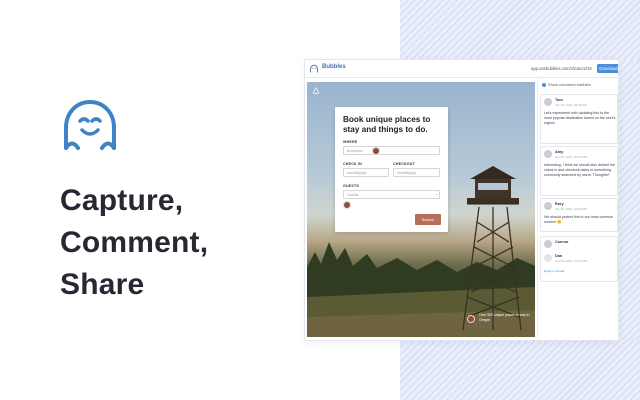 The image size is (640, 400). What do you see at coordinates (391, 194) in the screenshot?
I see `guests-select: Guests` at bounding box center [391, 194].